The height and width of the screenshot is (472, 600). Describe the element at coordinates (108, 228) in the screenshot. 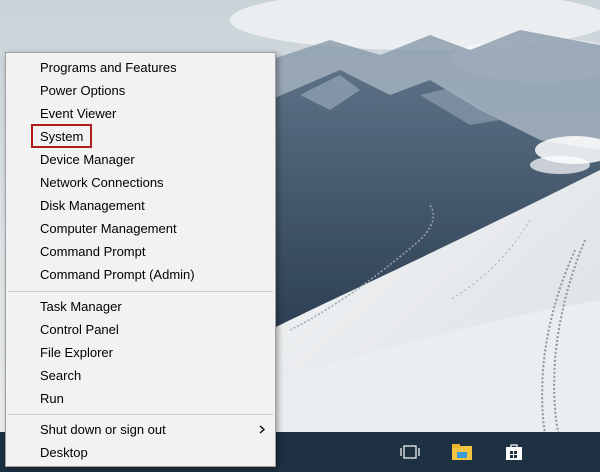

I see `menu-item-label: Computer Management` at that location.